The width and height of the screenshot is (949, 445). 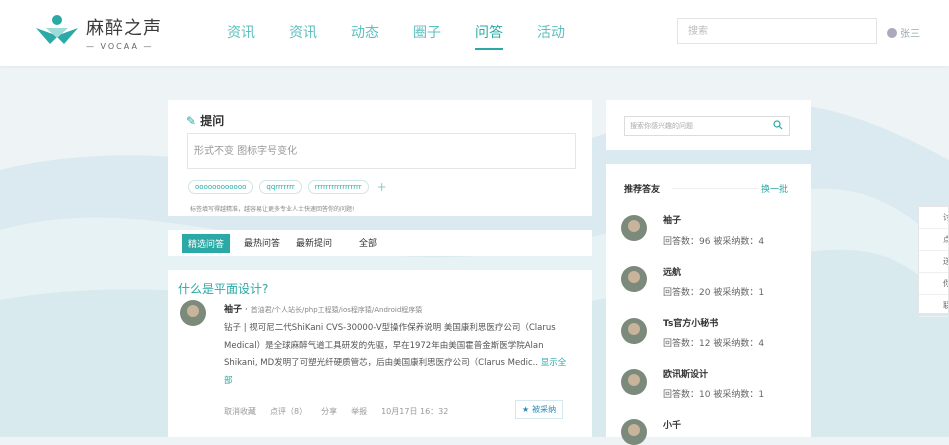 I want to click on unfavorite-button: 取消收藏, so click(x=240, y=411).